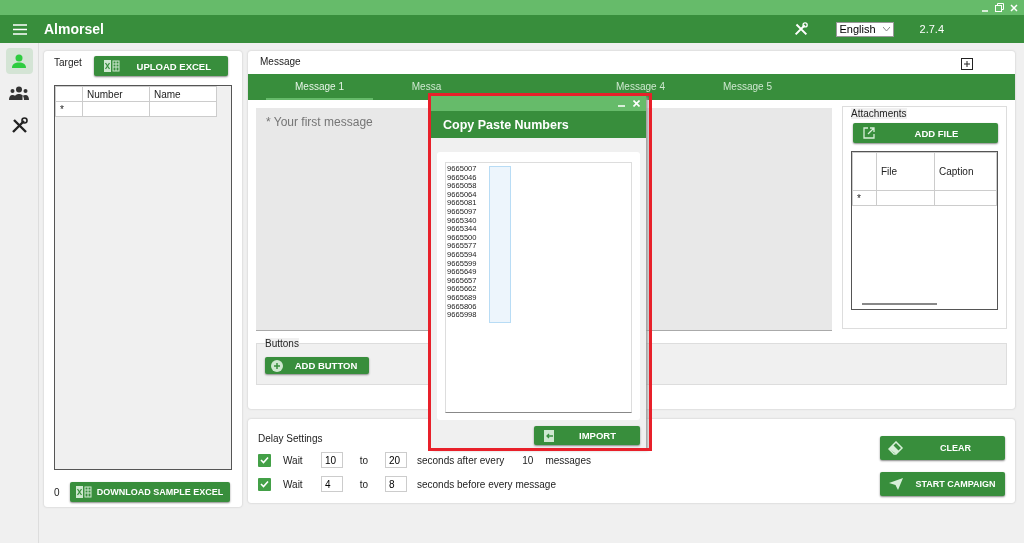 Image resolution: width=1024 pixels, height=543 pixels. Describe the element at coordinates (461, 460) in the screenshot. I see `delay-description: seconds after every` at that location.